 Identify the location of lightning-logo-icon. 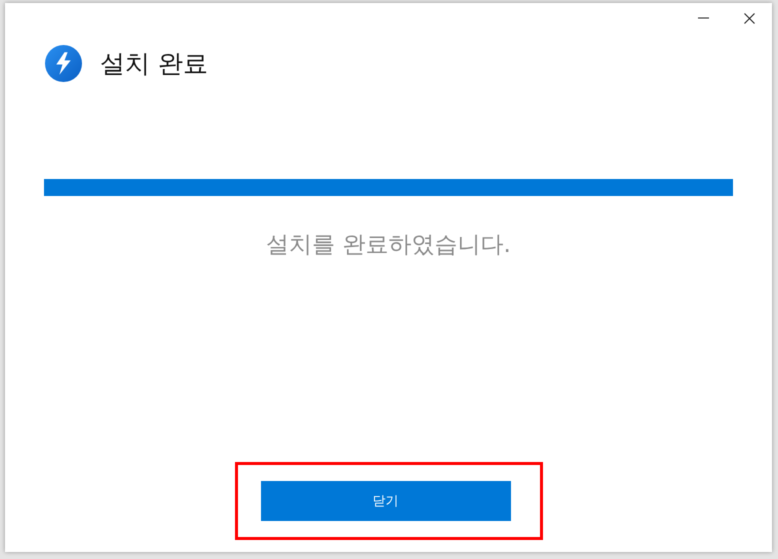
(63, 63).